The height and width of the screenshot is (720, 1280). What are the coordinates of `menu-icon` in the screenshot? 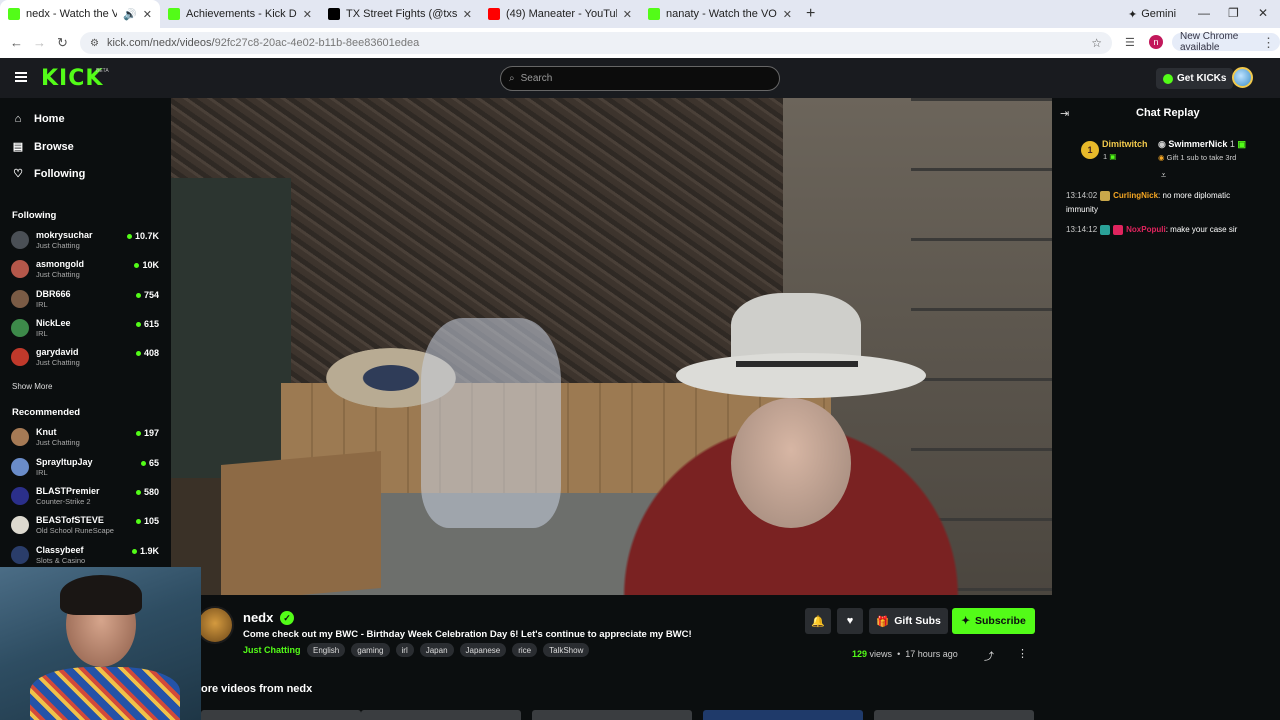 It's located at (21, 77).